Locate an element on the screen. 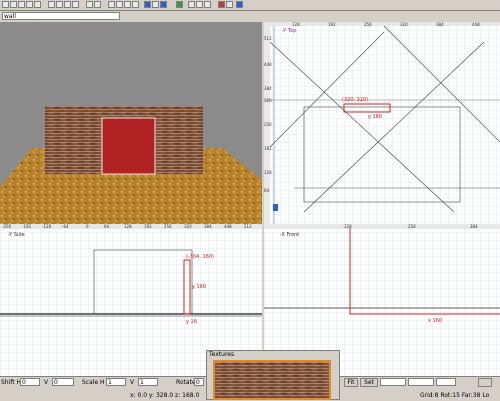 The image size is (500, 401). side-ruler-9: 320 is located at coordinates (188, 226).